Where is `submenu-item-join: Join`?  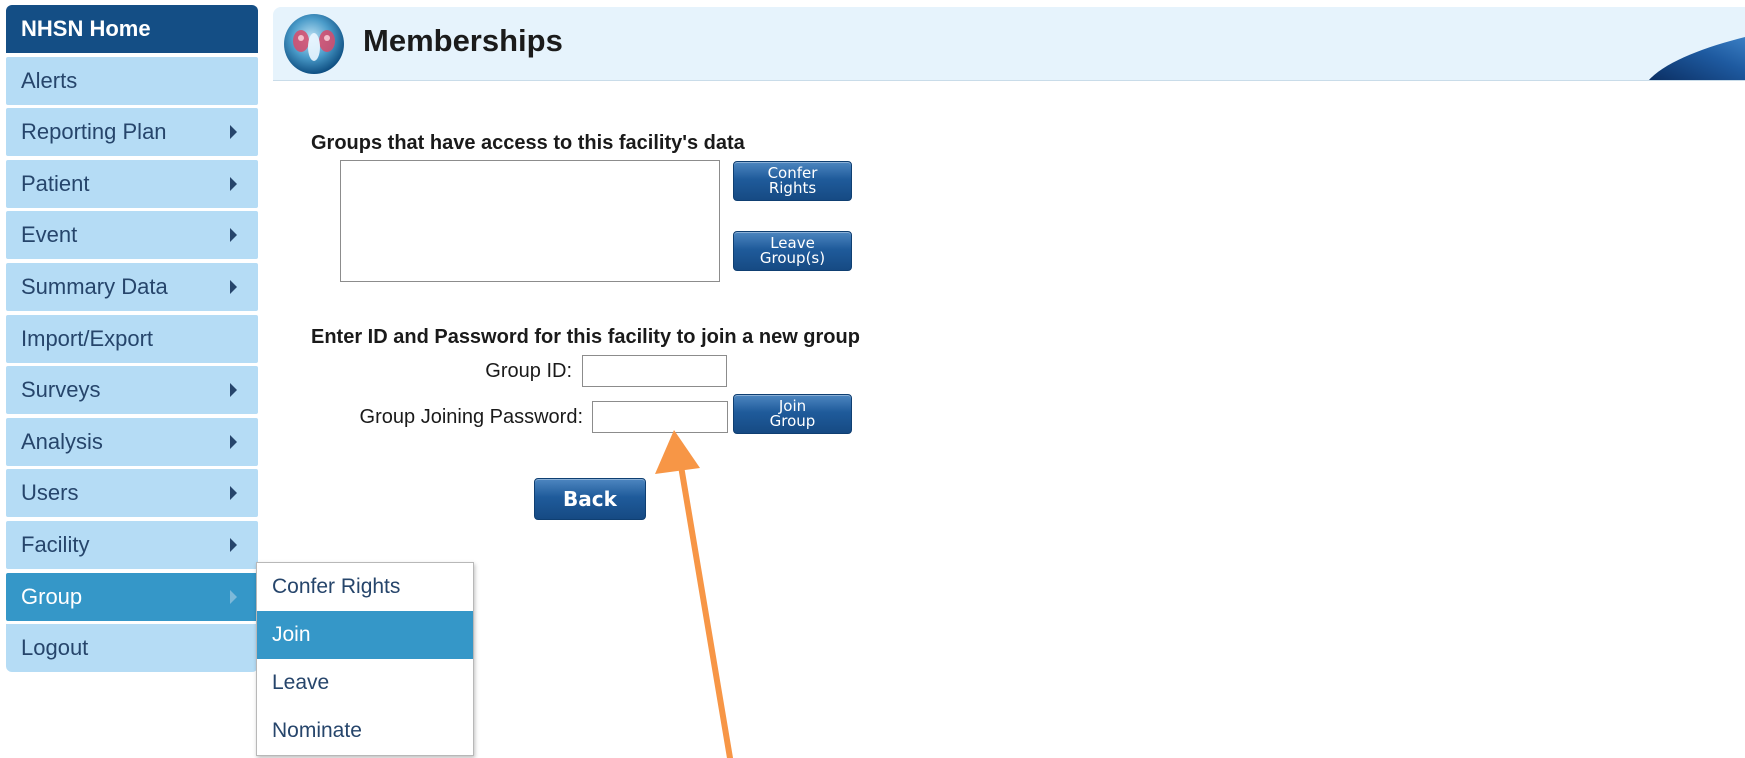
submenu-item-join: Join is located at coordinates (365, 635).